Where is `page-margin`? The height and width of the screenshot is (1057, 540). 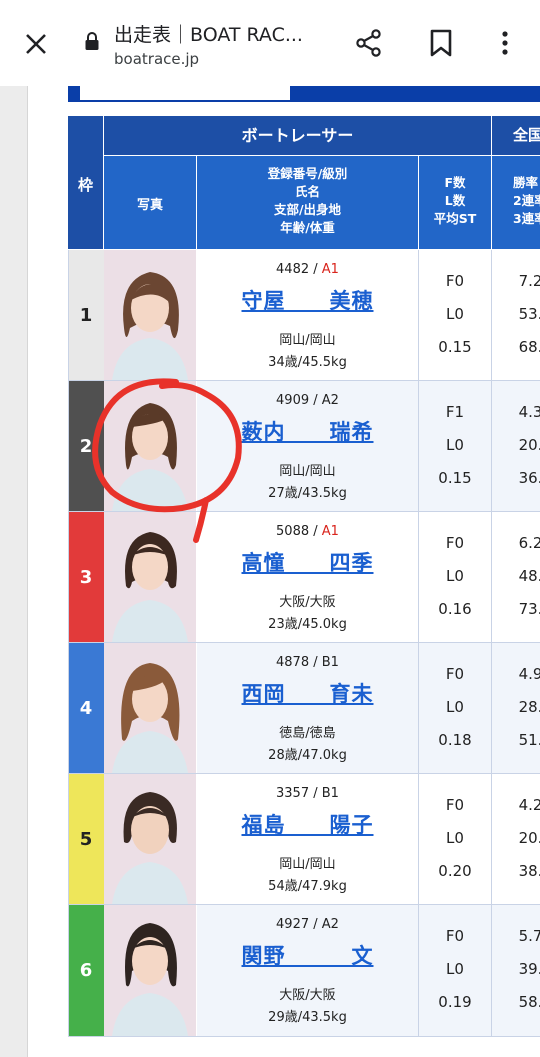
page-margin is located at coordinates (13, 571).